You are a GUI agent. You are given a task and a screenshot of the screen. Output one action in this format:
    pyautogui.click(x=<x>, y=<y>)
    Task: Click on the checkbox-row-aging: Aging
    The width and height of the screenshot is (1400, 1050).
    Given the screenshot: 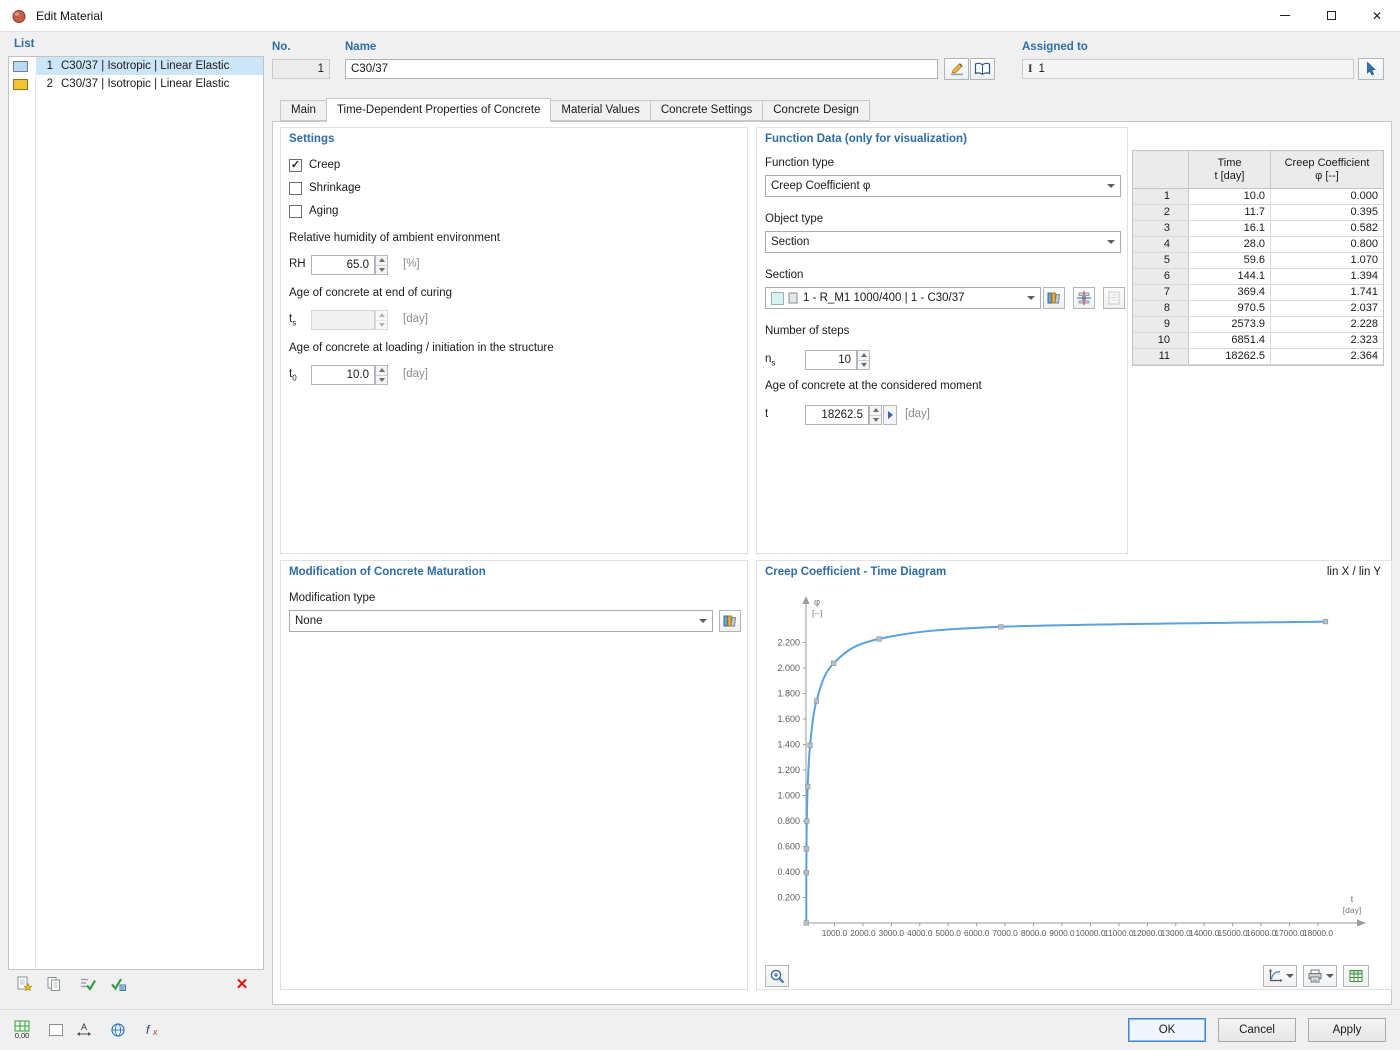 What is the action you would take?
    pyautogui.click(x=389, y=212)
    